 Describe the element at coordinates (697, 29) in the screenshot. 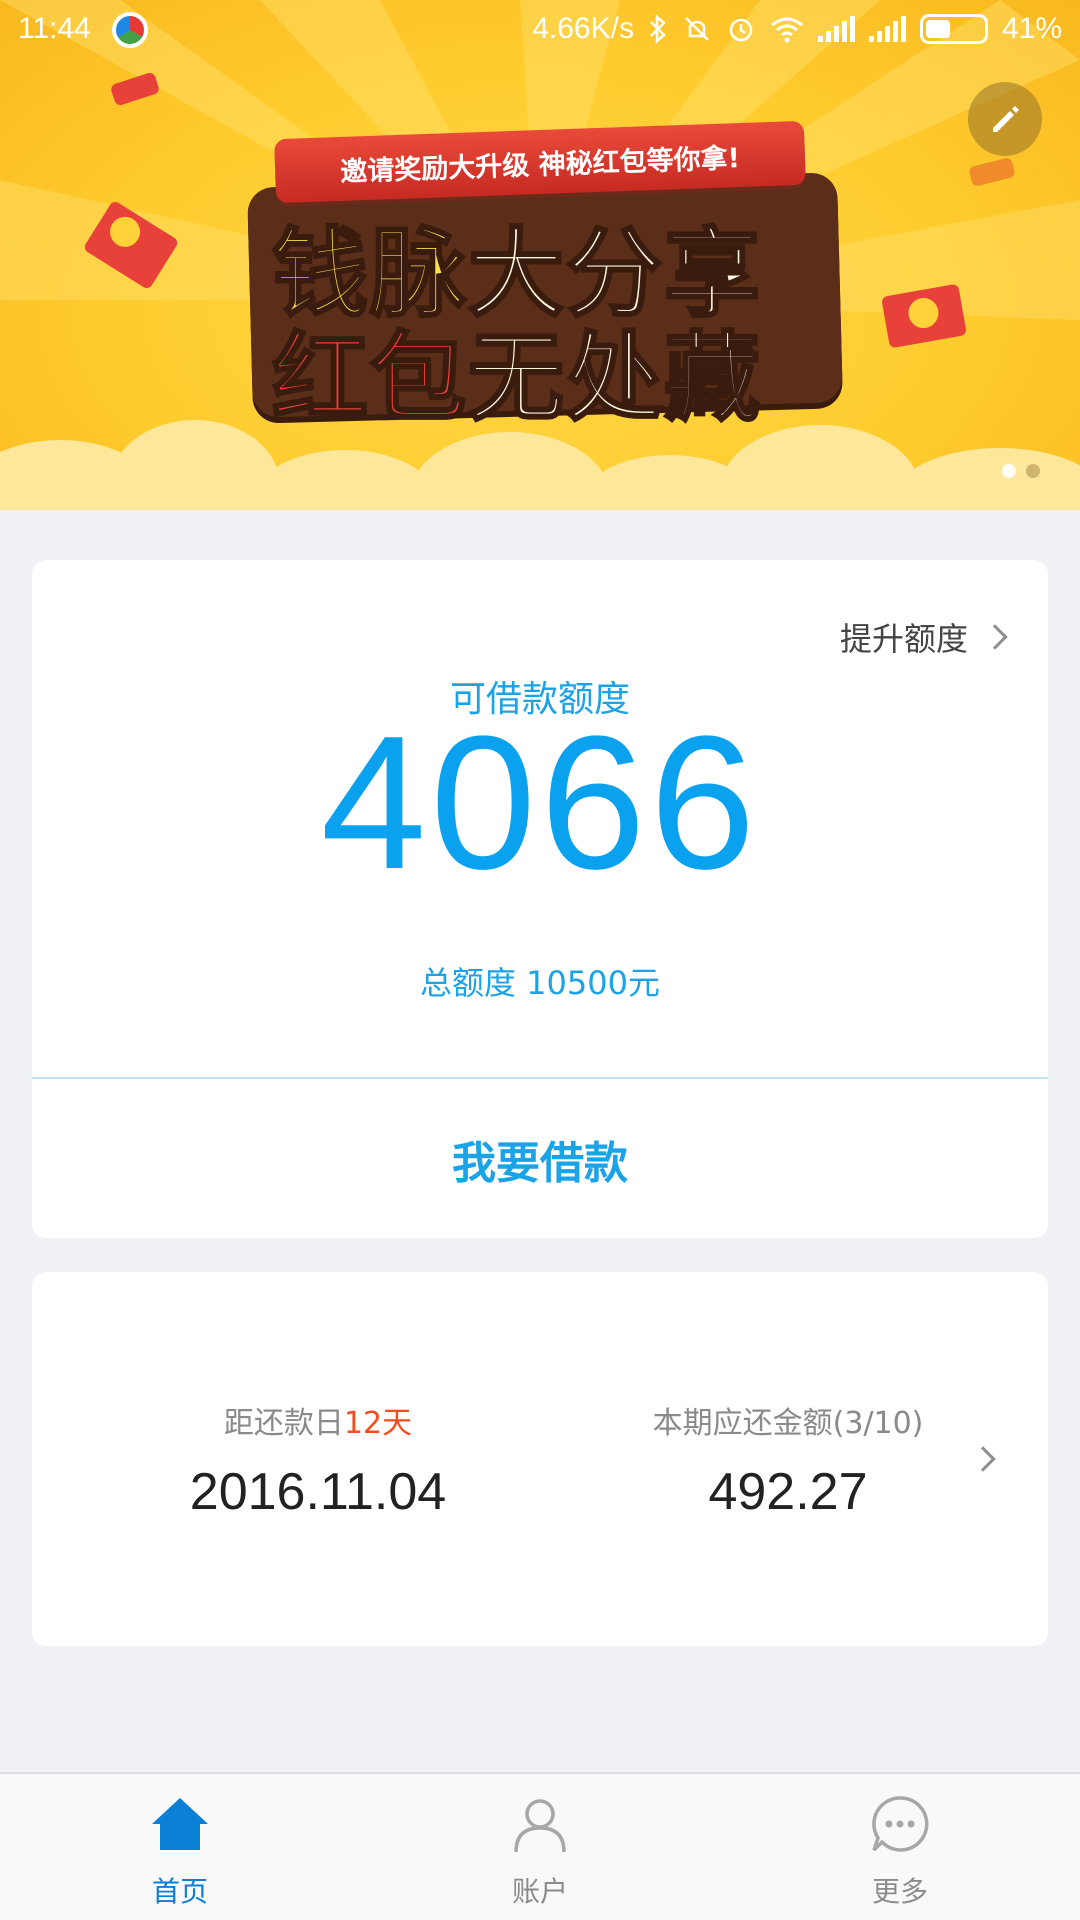

I see `mute-icon` at that location.